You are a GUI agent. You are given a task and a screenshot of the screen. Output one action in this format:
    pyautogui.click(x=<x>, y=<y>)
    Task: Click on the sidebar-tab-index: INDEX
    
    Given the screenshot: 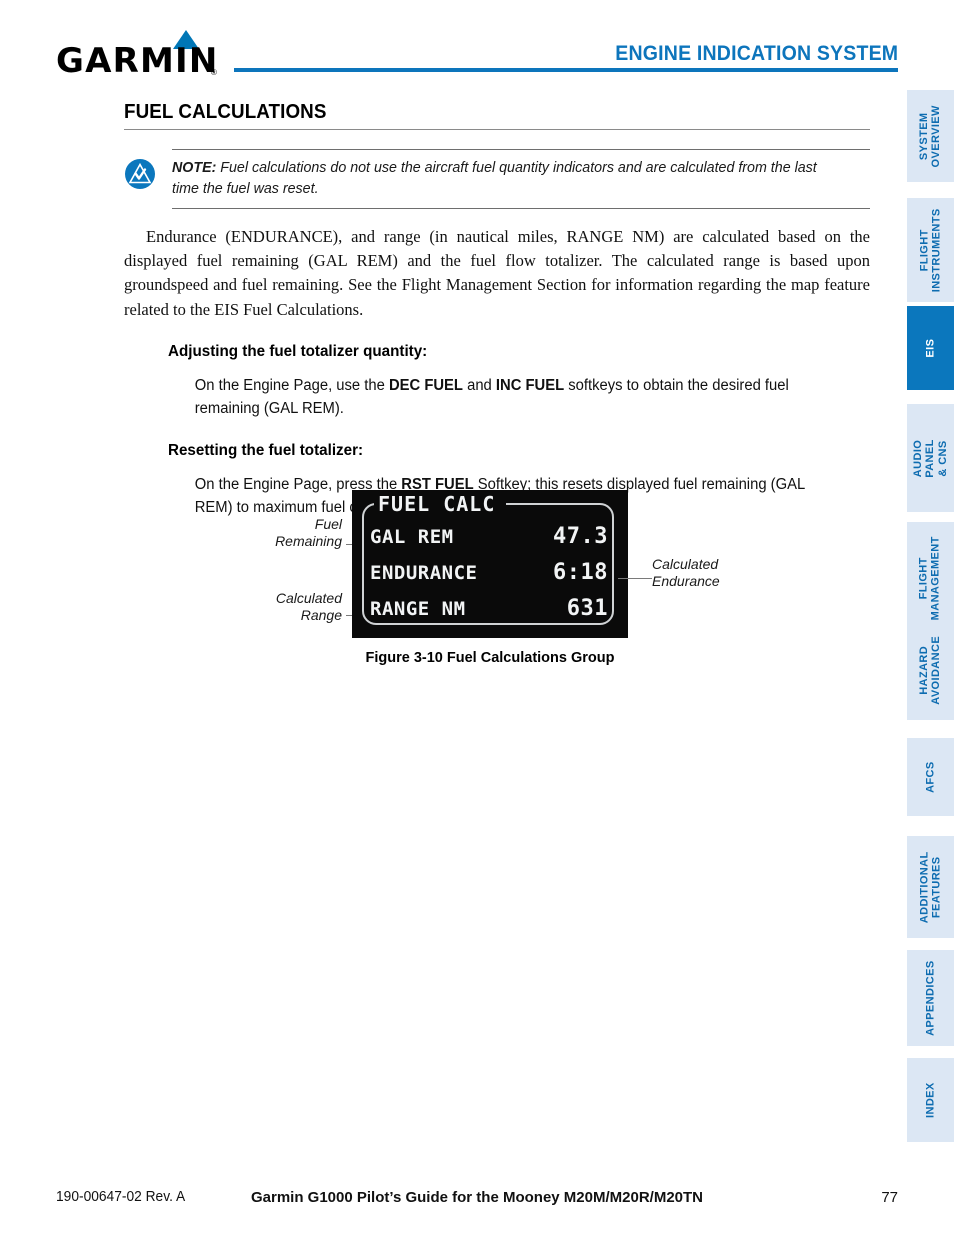 What is the action you would take?
    pyautogui.click(x=930, y=1100)
    